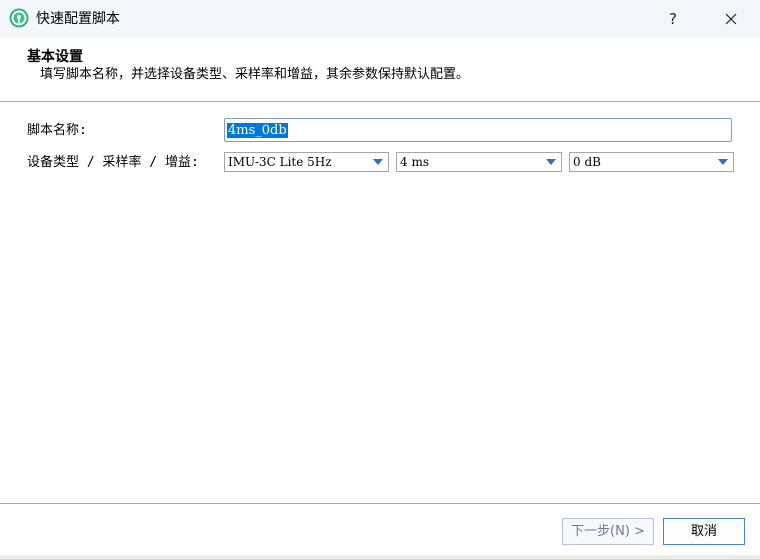 Image resolution: width=760 pixels, height=559 pixels. What do you see at coordinates (280, 162) in the screenshot?
I see `device-type-value: IMU-3C Lite 5Hz` at bounding box center [280, 162].